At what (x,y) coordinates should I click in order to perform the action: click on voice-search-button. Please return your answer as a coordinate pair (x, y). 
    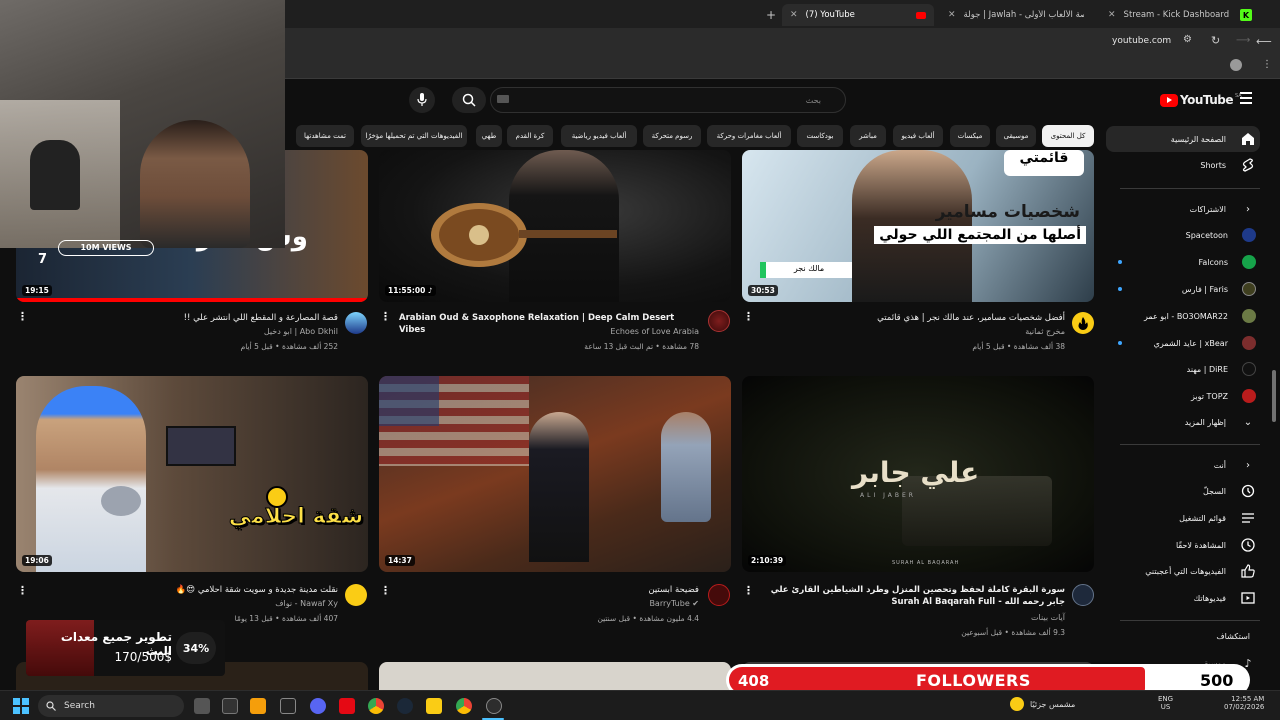
    Looking at the image, I should click on (422, 100).